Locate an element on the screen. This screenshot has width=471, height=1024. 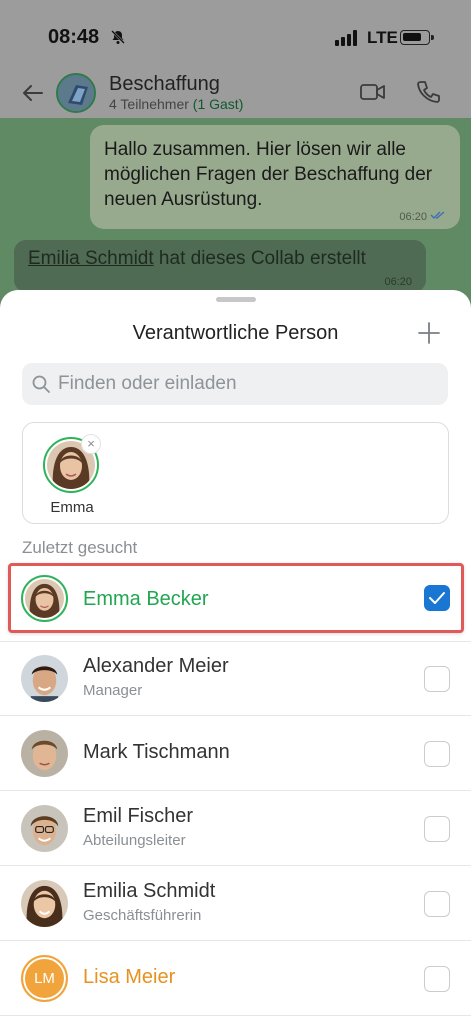
status-time: 08:48 is located at coordinates (74, 37).